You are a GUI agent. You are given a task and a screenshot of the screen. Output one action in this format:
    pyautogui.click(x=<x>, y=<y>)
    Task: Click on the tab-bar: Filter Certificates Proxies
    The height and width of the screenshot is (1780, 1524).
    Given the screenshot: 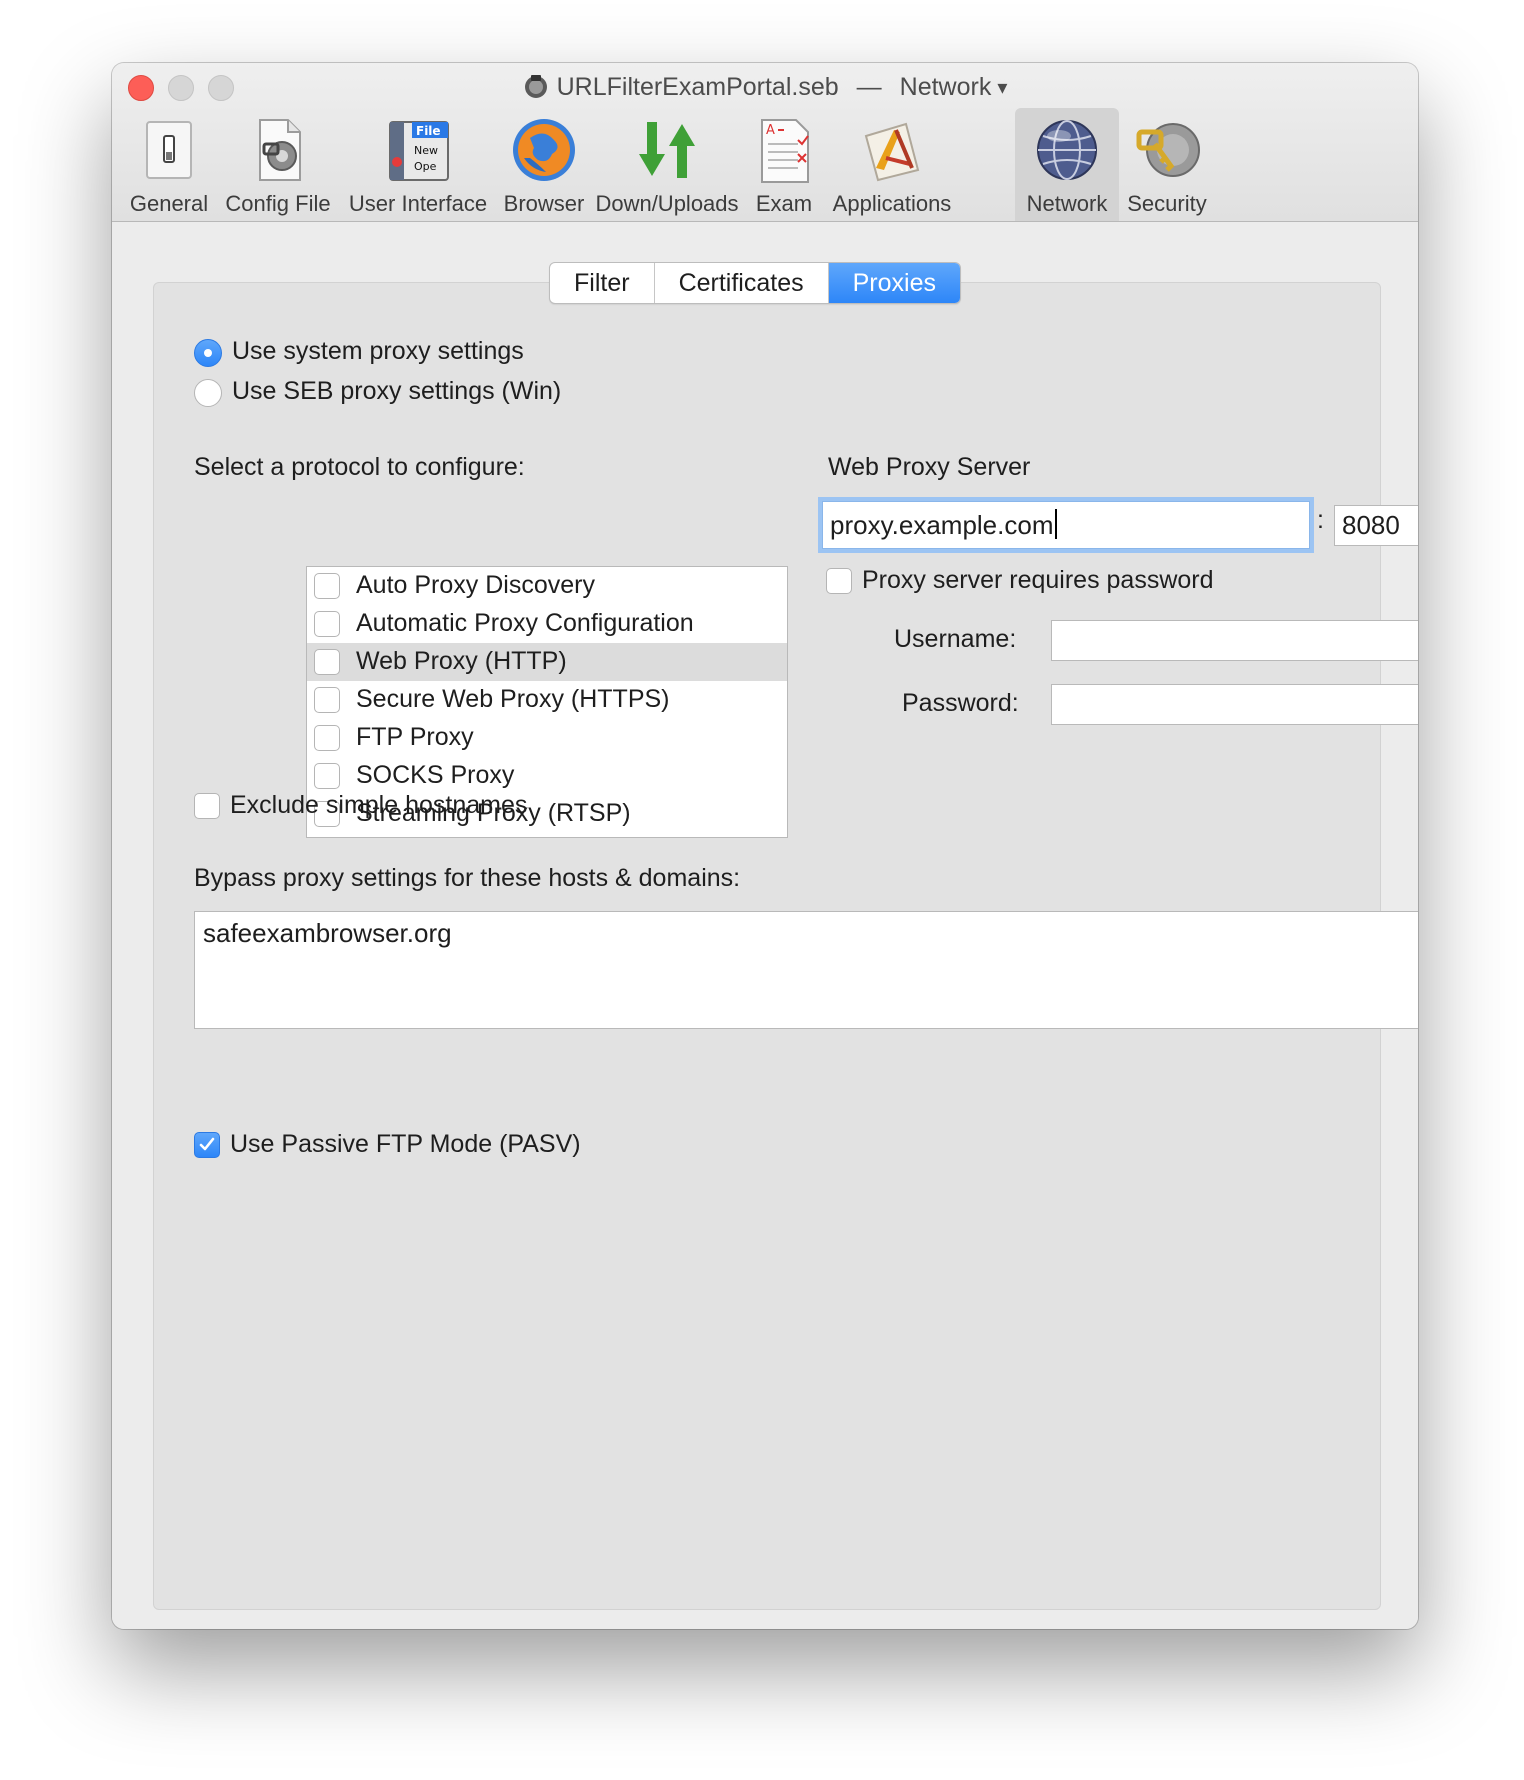 What is the action you would take?
    pyautogui.click(x=755, y=283)
    